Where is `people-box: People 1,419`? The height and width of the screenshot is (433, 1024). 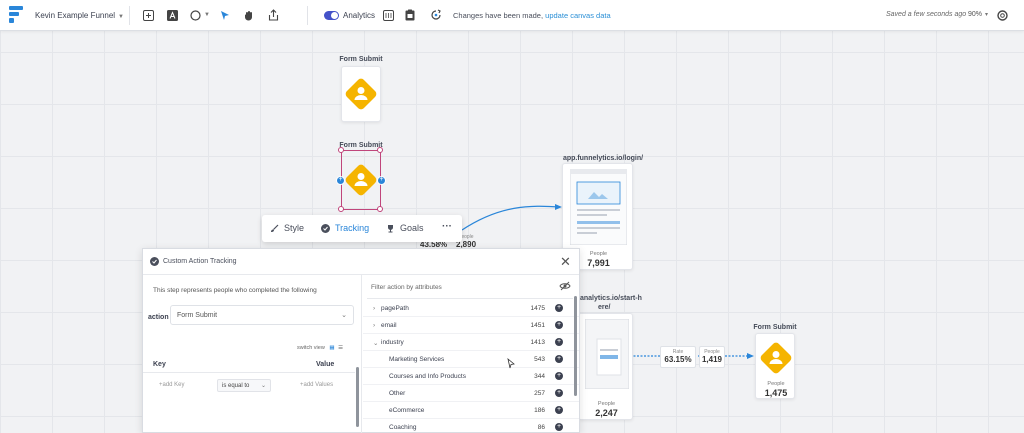 people-box: People 1,419 is located at coordinates (712, 357).